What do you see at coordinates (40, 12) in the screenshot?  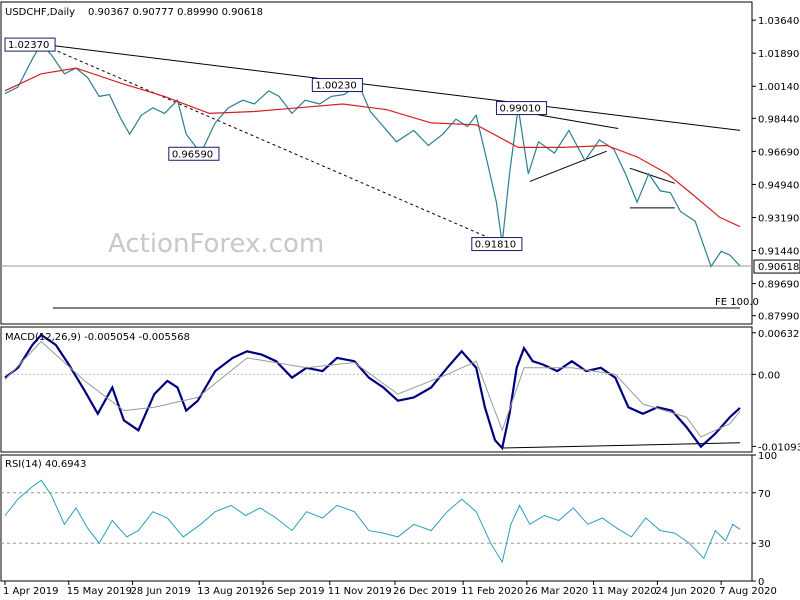 I see `price-symbol-title: USDCHF,Daily` at bounding box center [40, 12].